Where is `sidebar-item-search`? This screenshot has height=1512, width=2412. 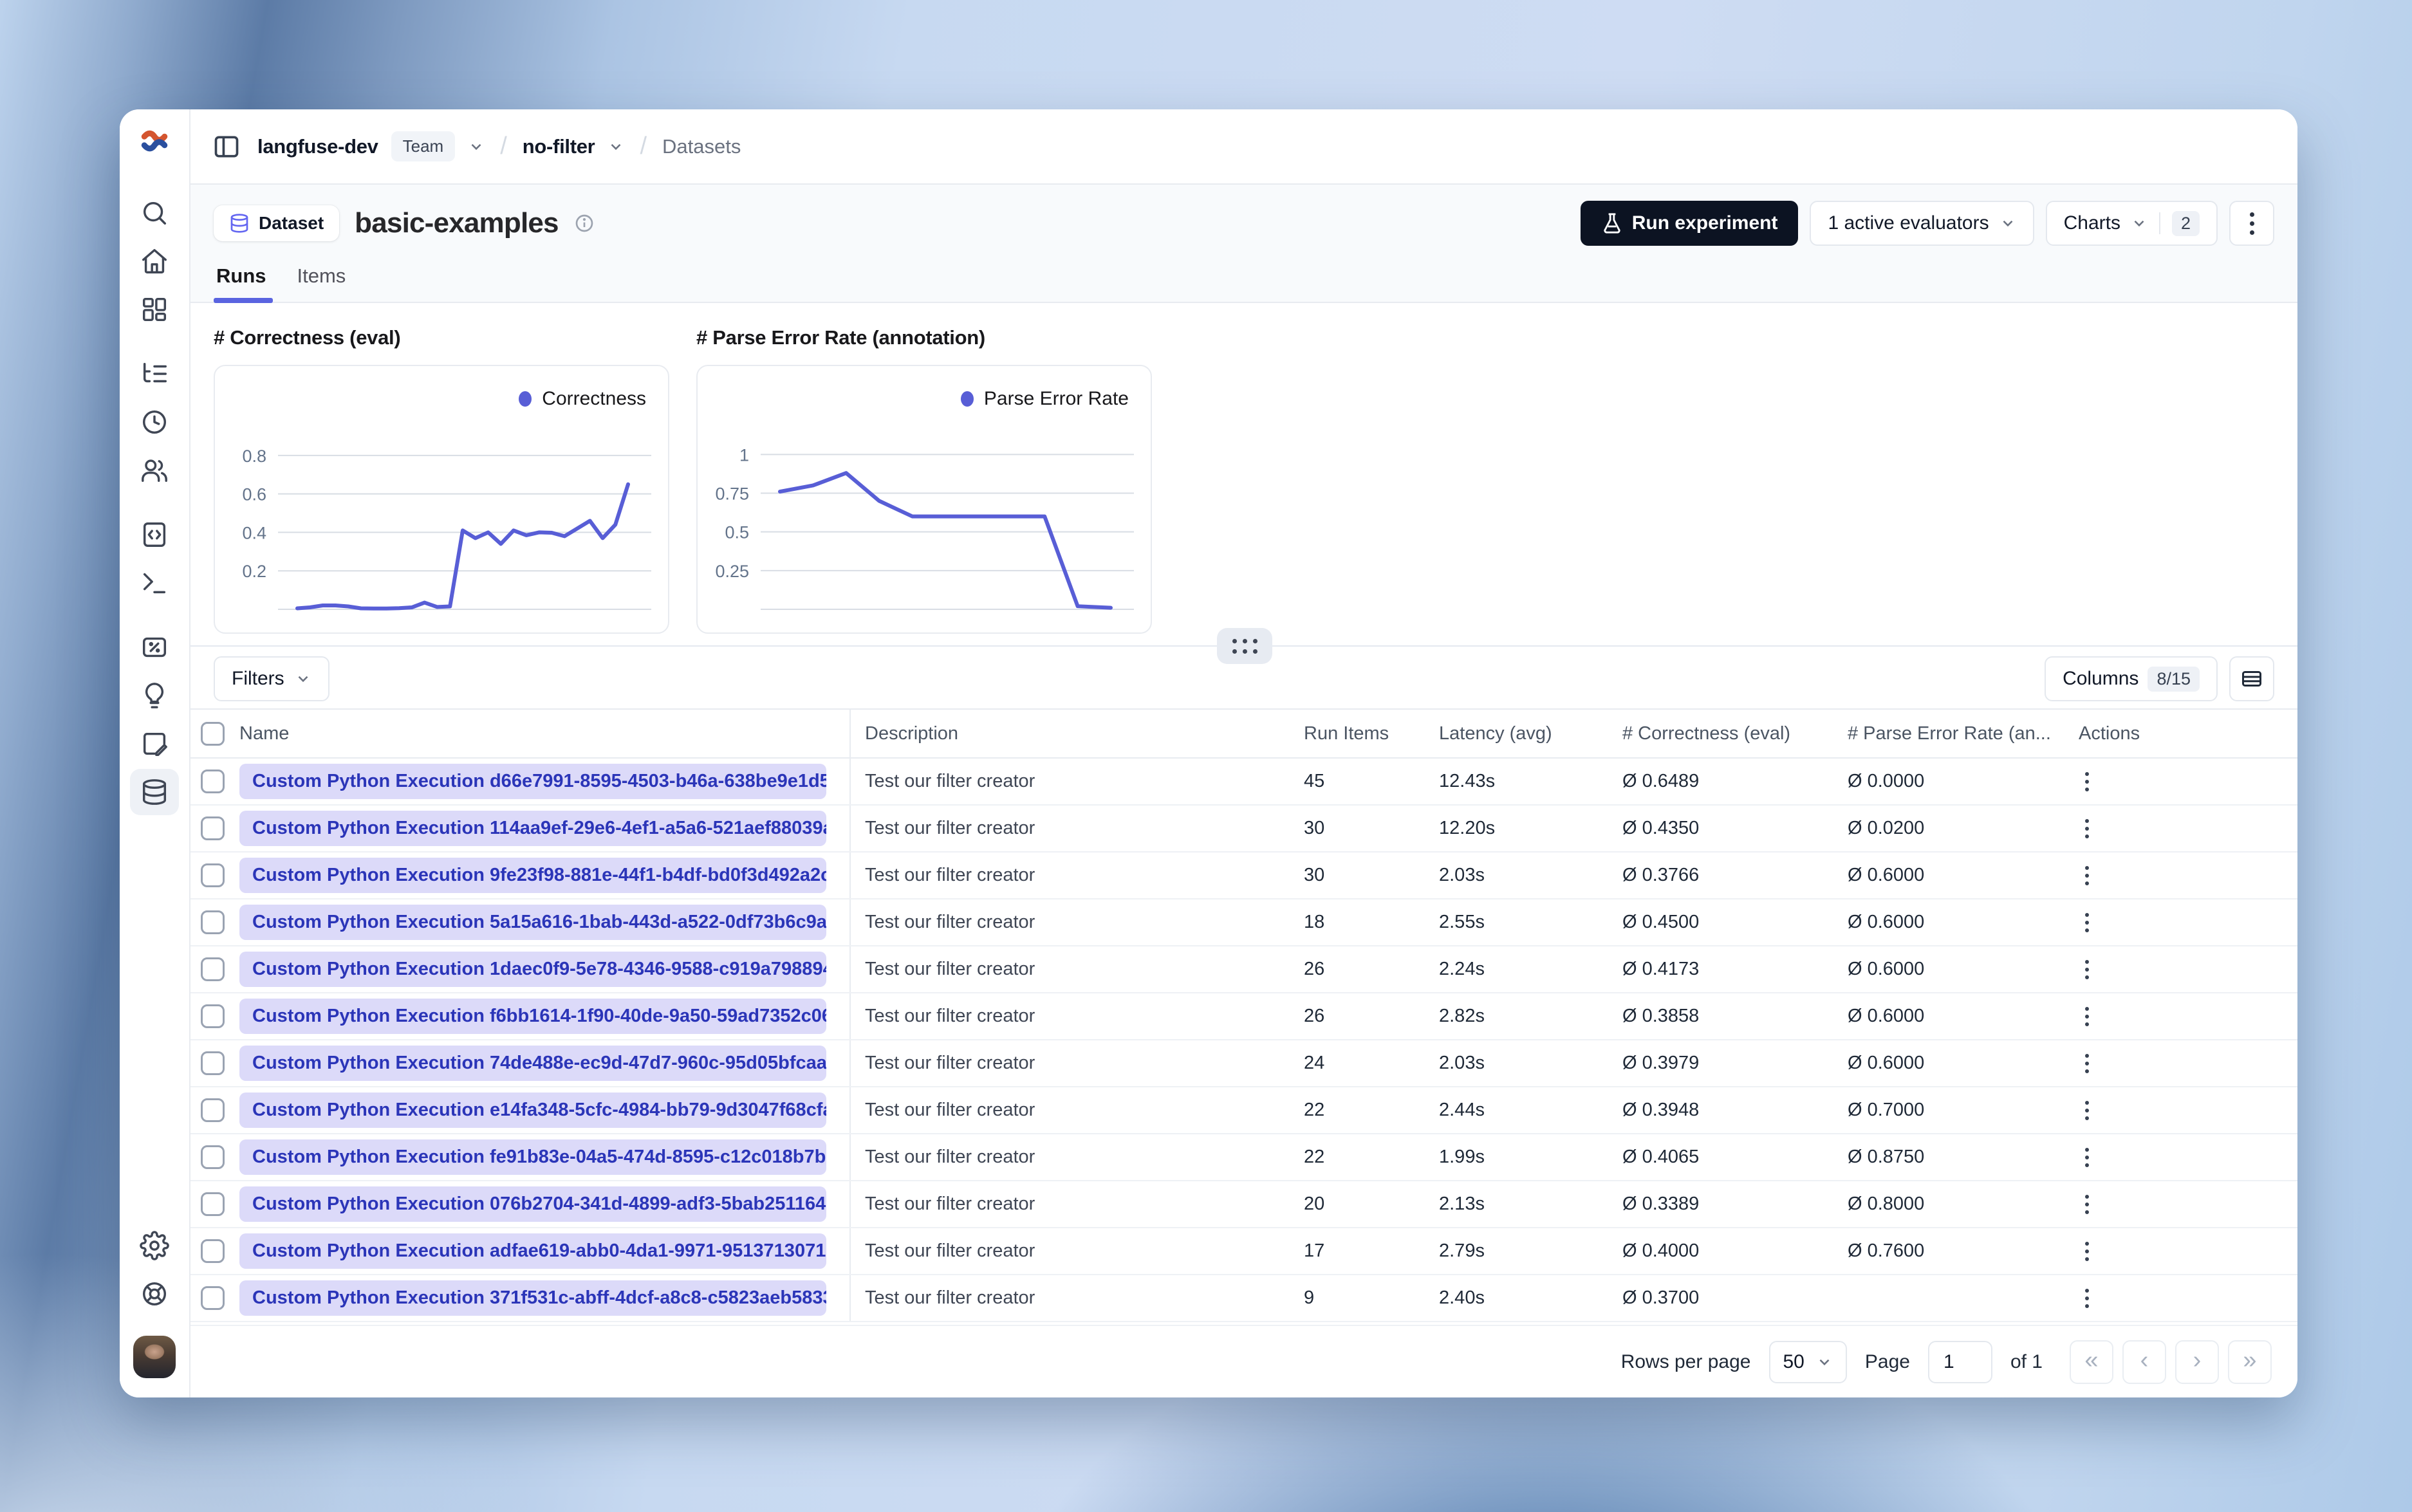 sidebar-item-search is located at coordinates (154, 213).